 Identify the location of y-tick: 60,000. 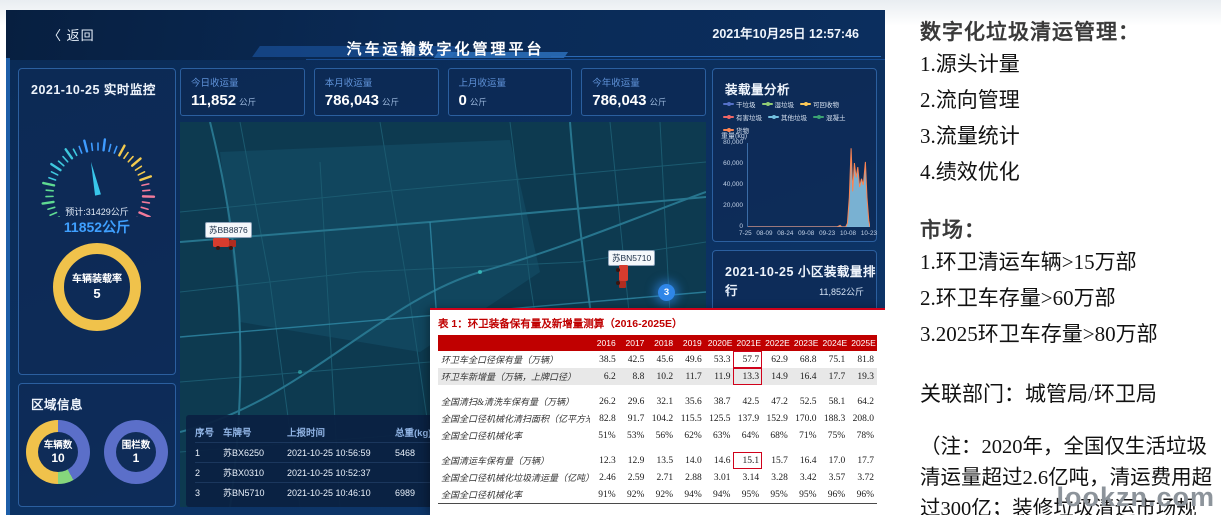
(733, 163).